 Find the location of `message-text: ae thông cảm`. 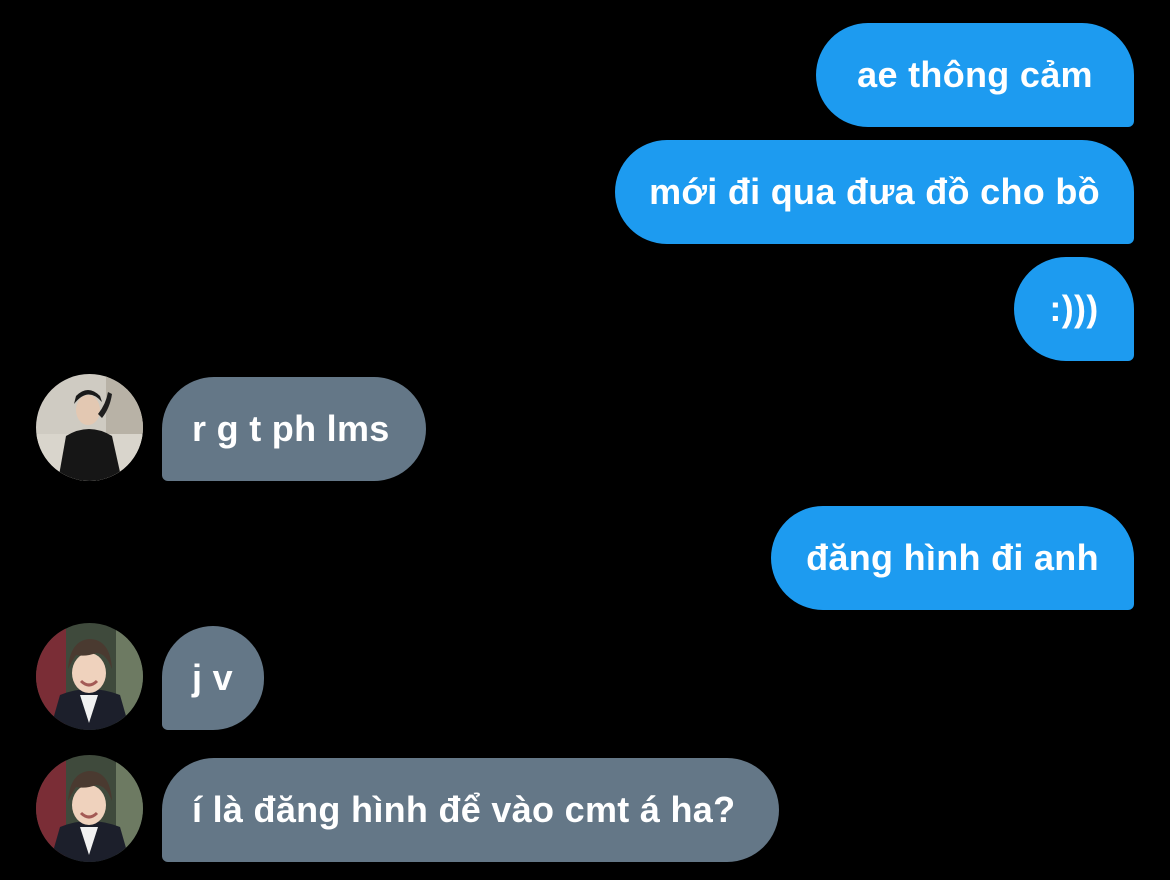

message-text: ae thông cảm is located at coordinates (975, 74).